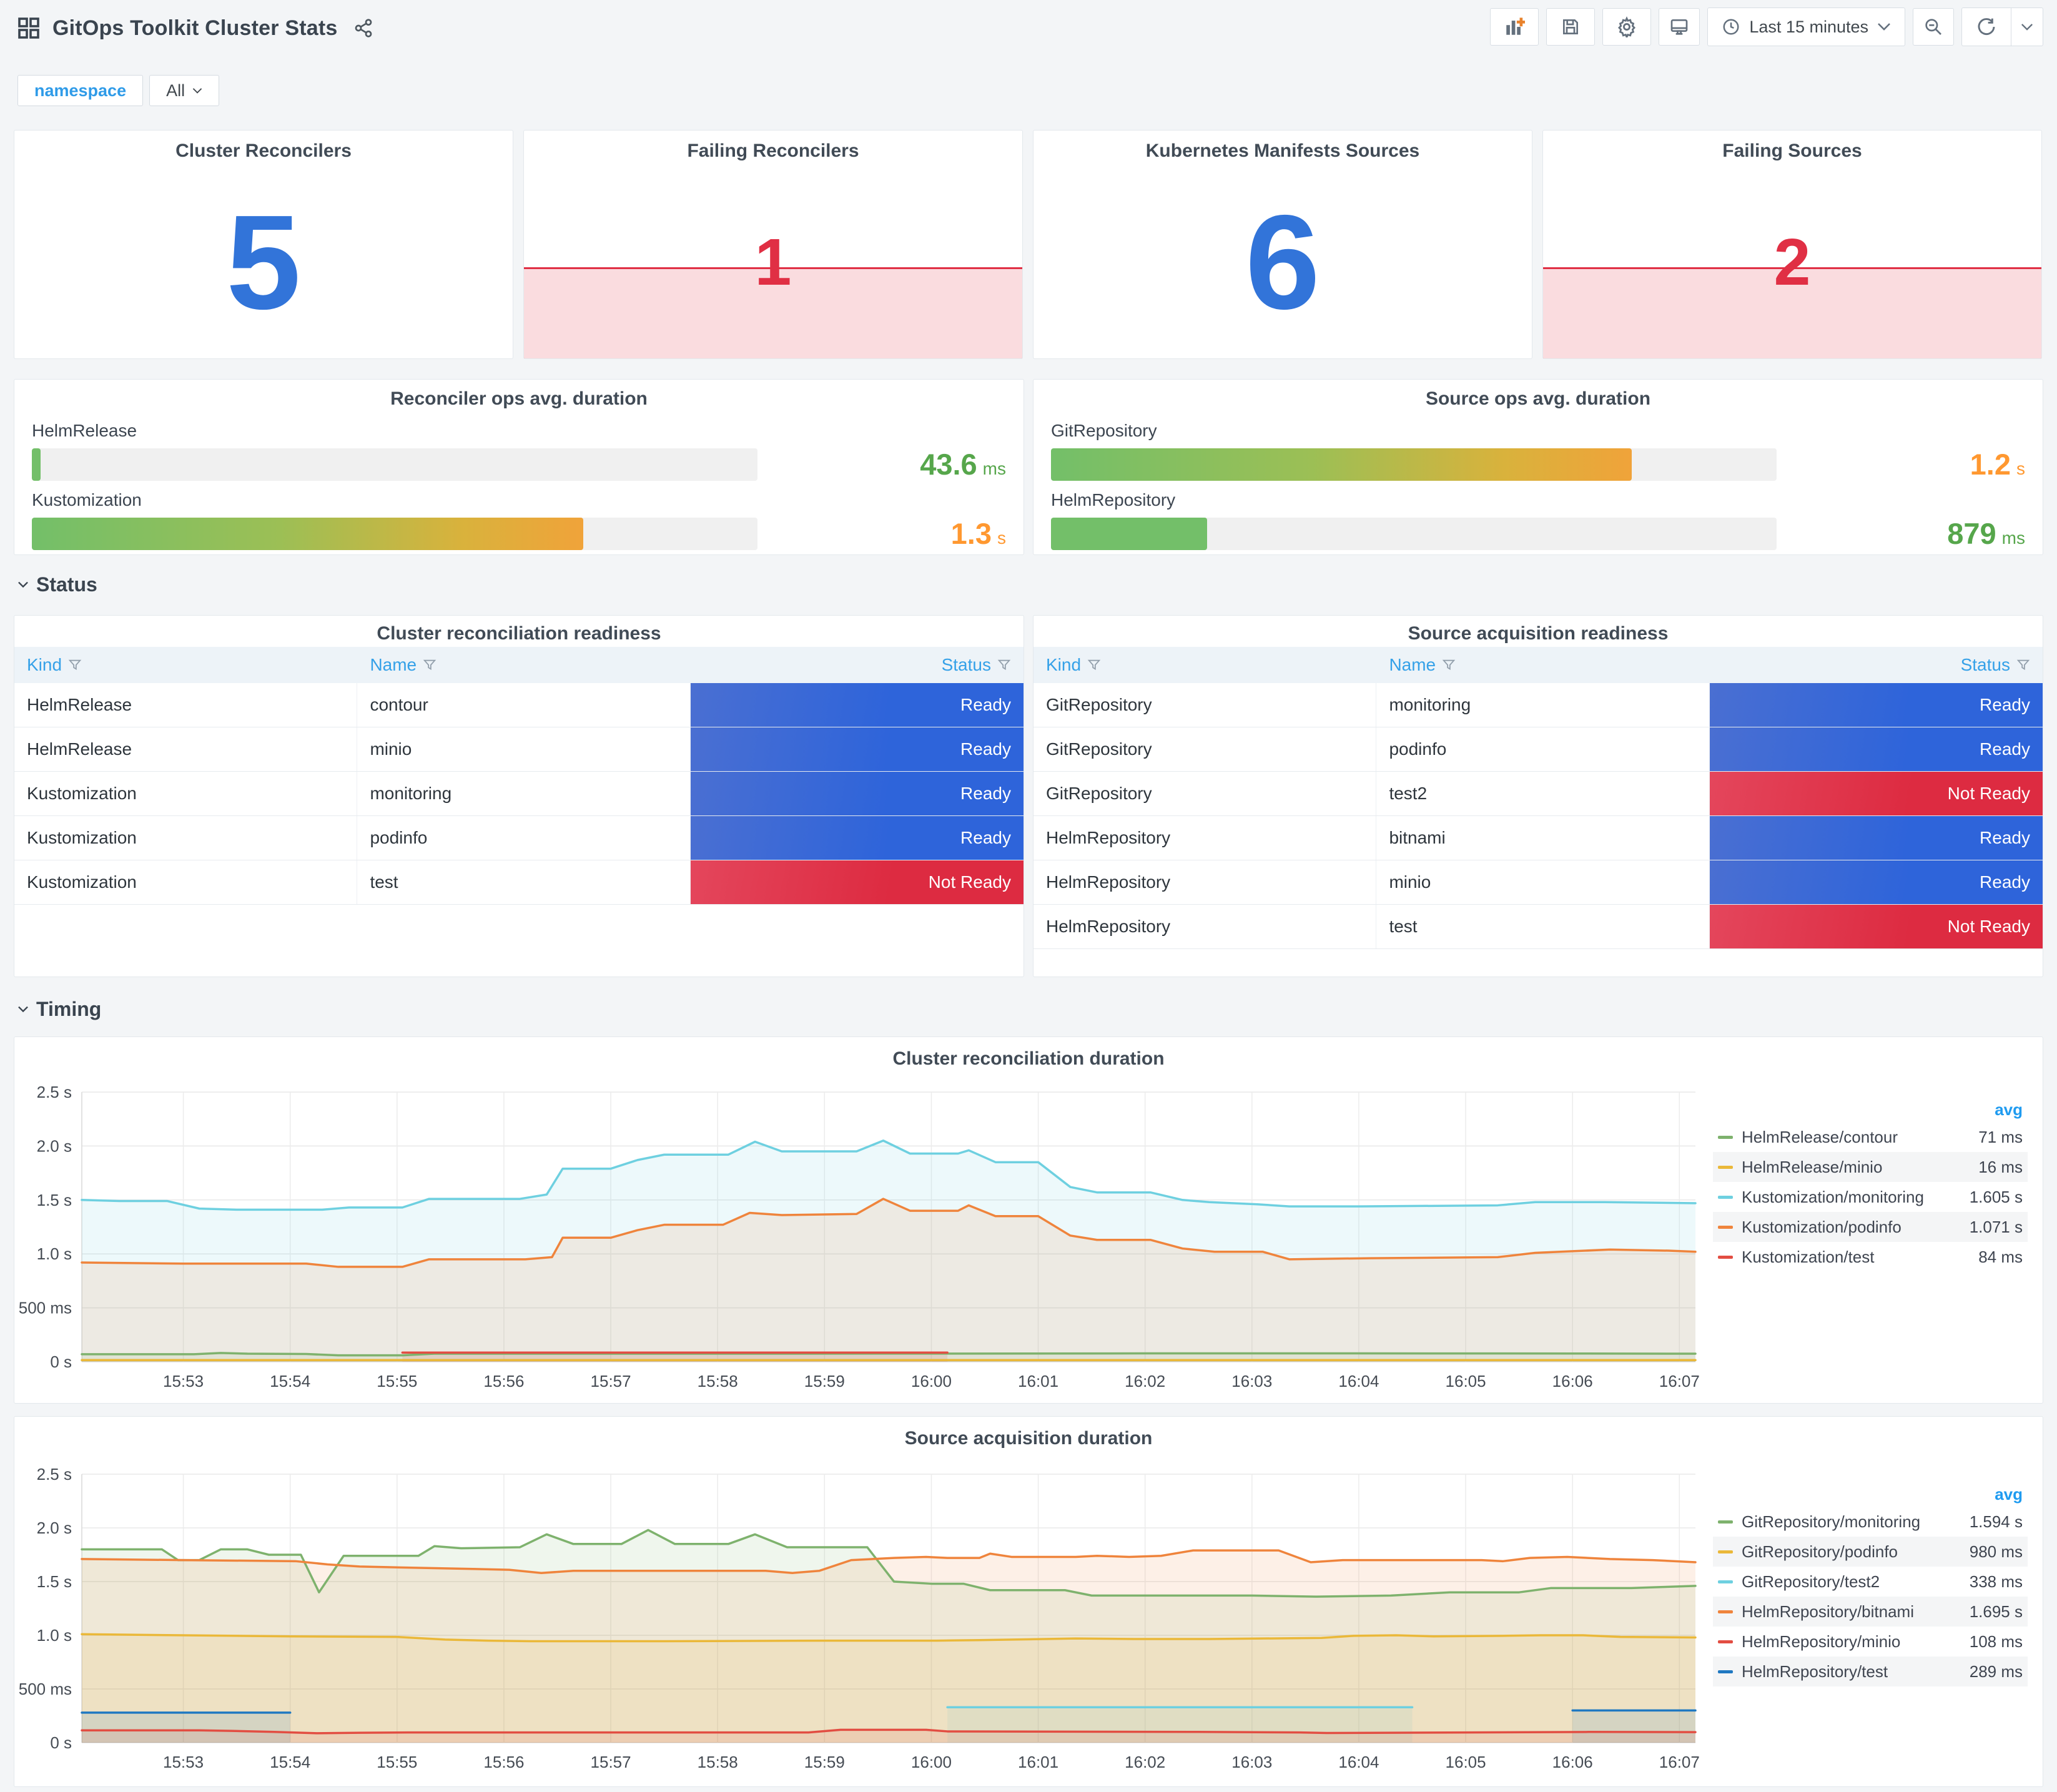 The width and height of the screenshot is (2057, 1792). I want to click on legend-series-avg: 289 ms, so click(1996, 1671).